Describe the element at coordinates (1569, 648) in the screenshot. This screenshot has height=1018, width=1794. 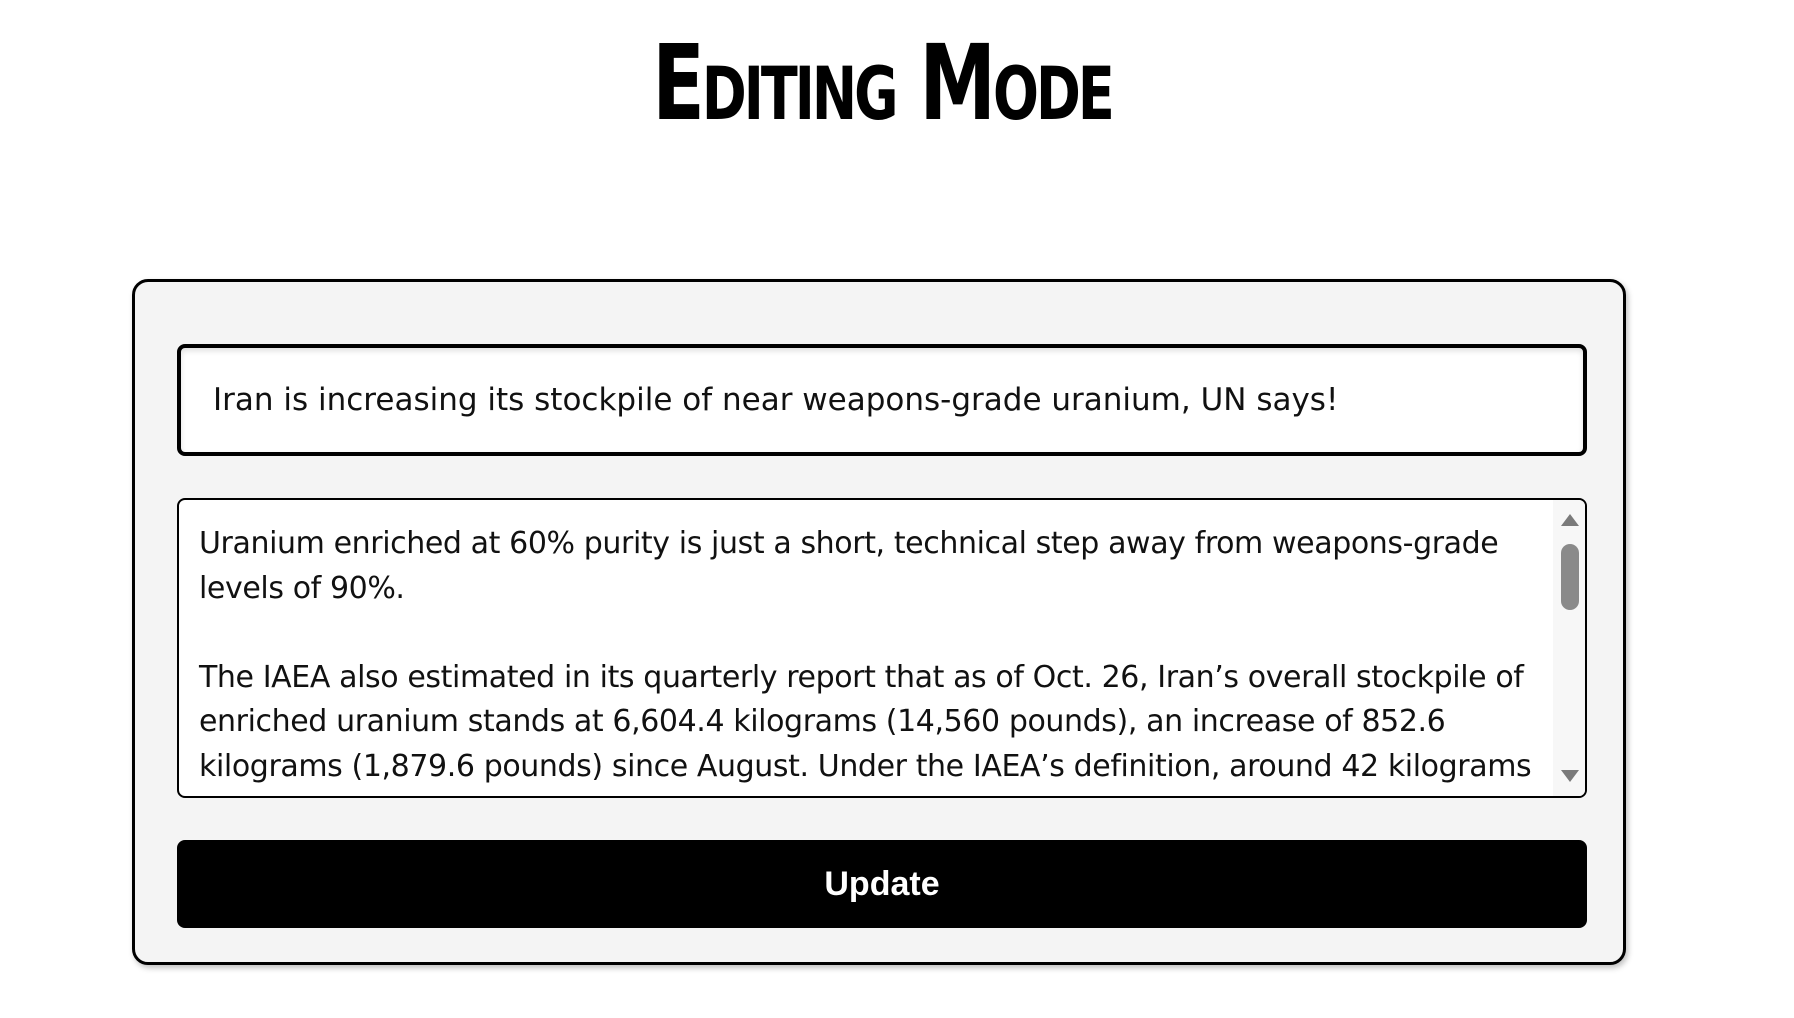
I see `textarea-scrollbar` at that location.